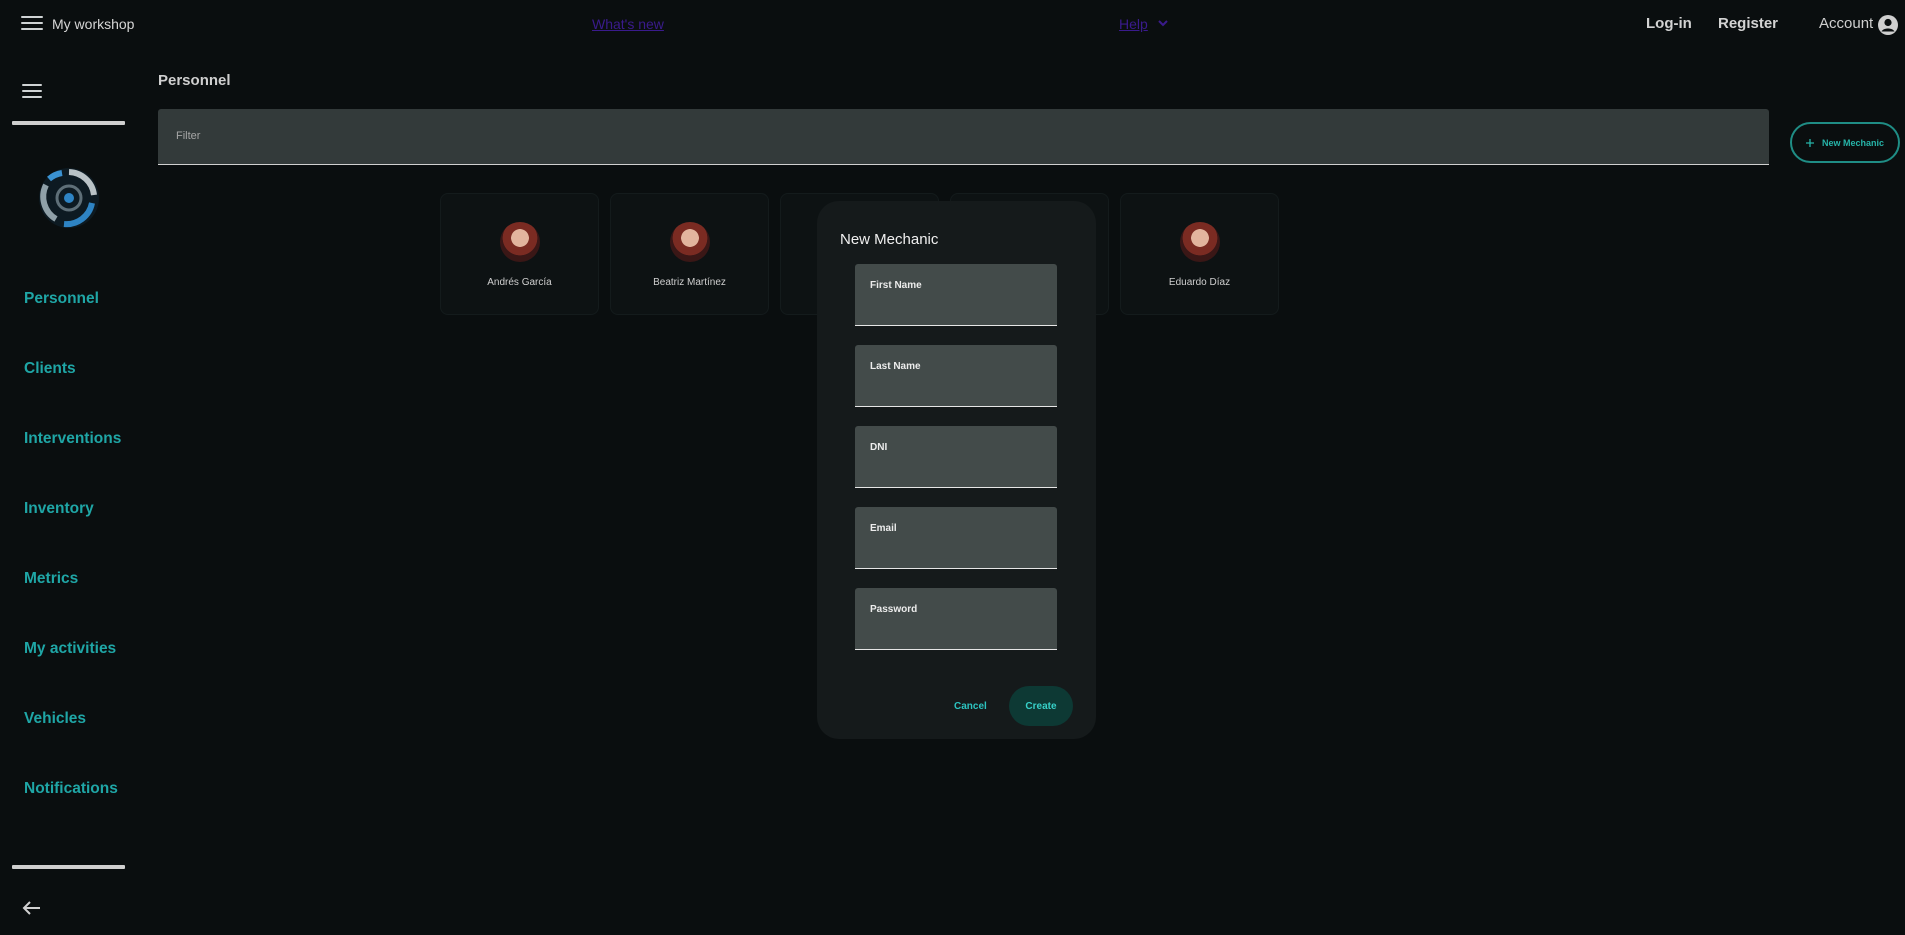 The image size is (1905, 935). I want to click on logo-icon, so click(69, 198).